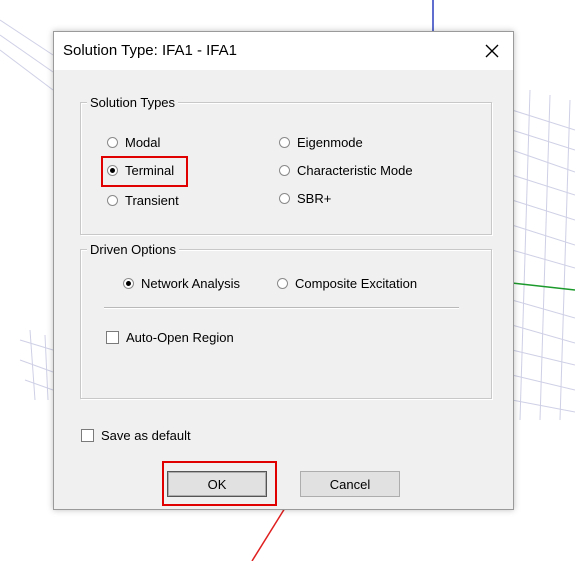  What do you see at coordinates (217, 484) in the screenshot?
I see `ok-button: OK` at bounding box center [217, 484].